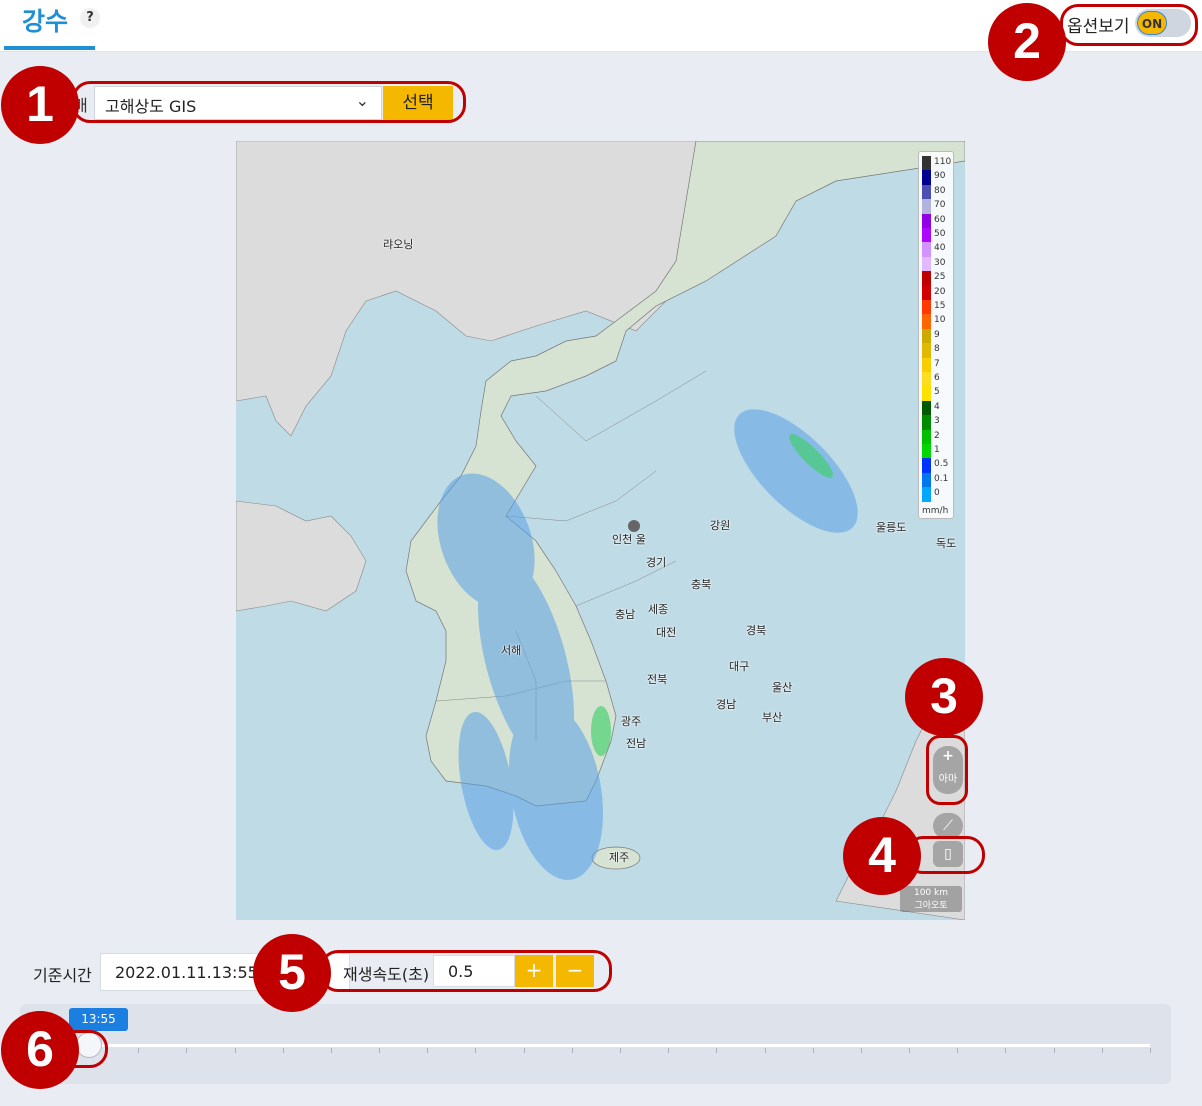  I want to click on legend-value: 9, so click(937, 334).